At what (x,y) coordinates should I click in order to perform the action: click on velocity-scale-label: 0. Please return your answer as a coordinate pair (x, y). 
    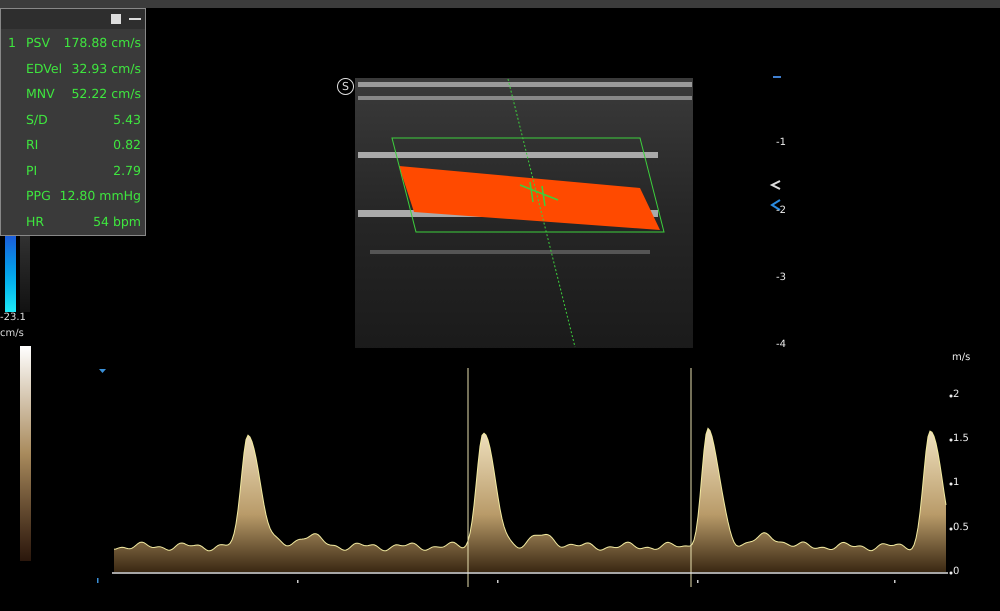
    Looking at the image, I should click on (956, 572).